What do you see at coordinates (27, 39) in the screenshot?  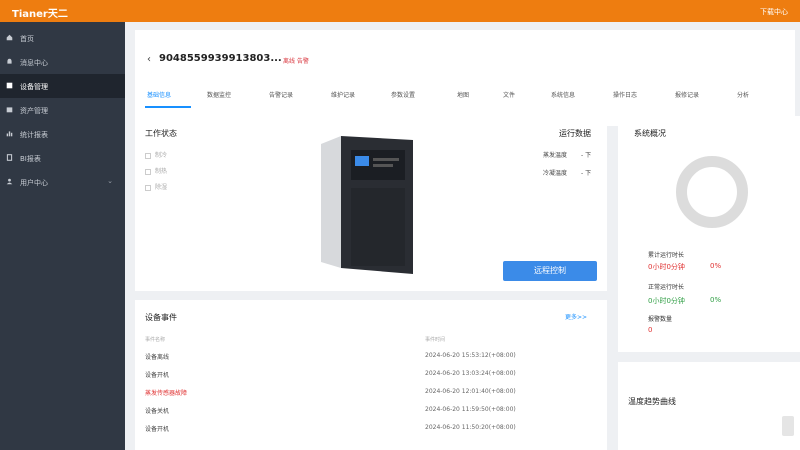 I see `sidebar-item-label: 首页` at bounding box center [27, 39].